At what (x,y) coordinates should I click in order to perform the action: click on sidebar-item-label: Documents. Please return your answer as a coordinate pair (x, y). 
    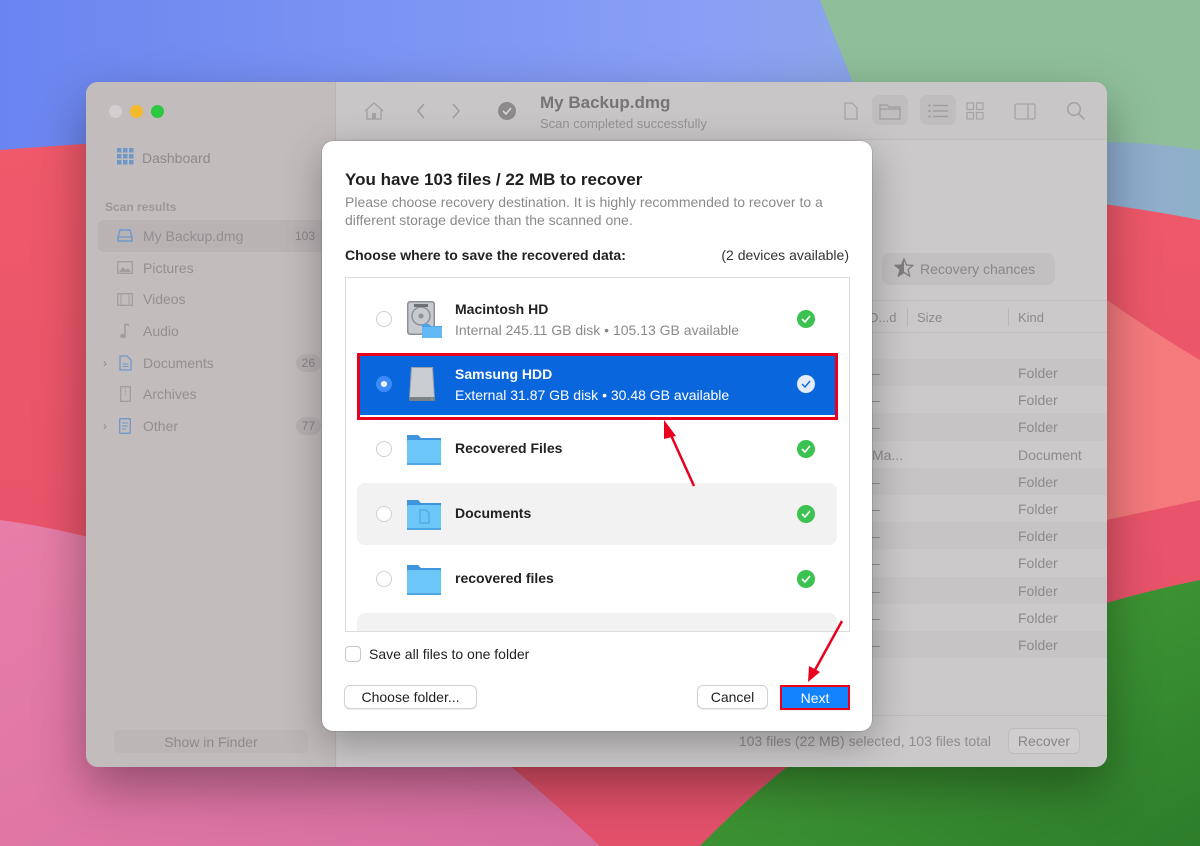
    Looking at the image, I should click on (178, 362).